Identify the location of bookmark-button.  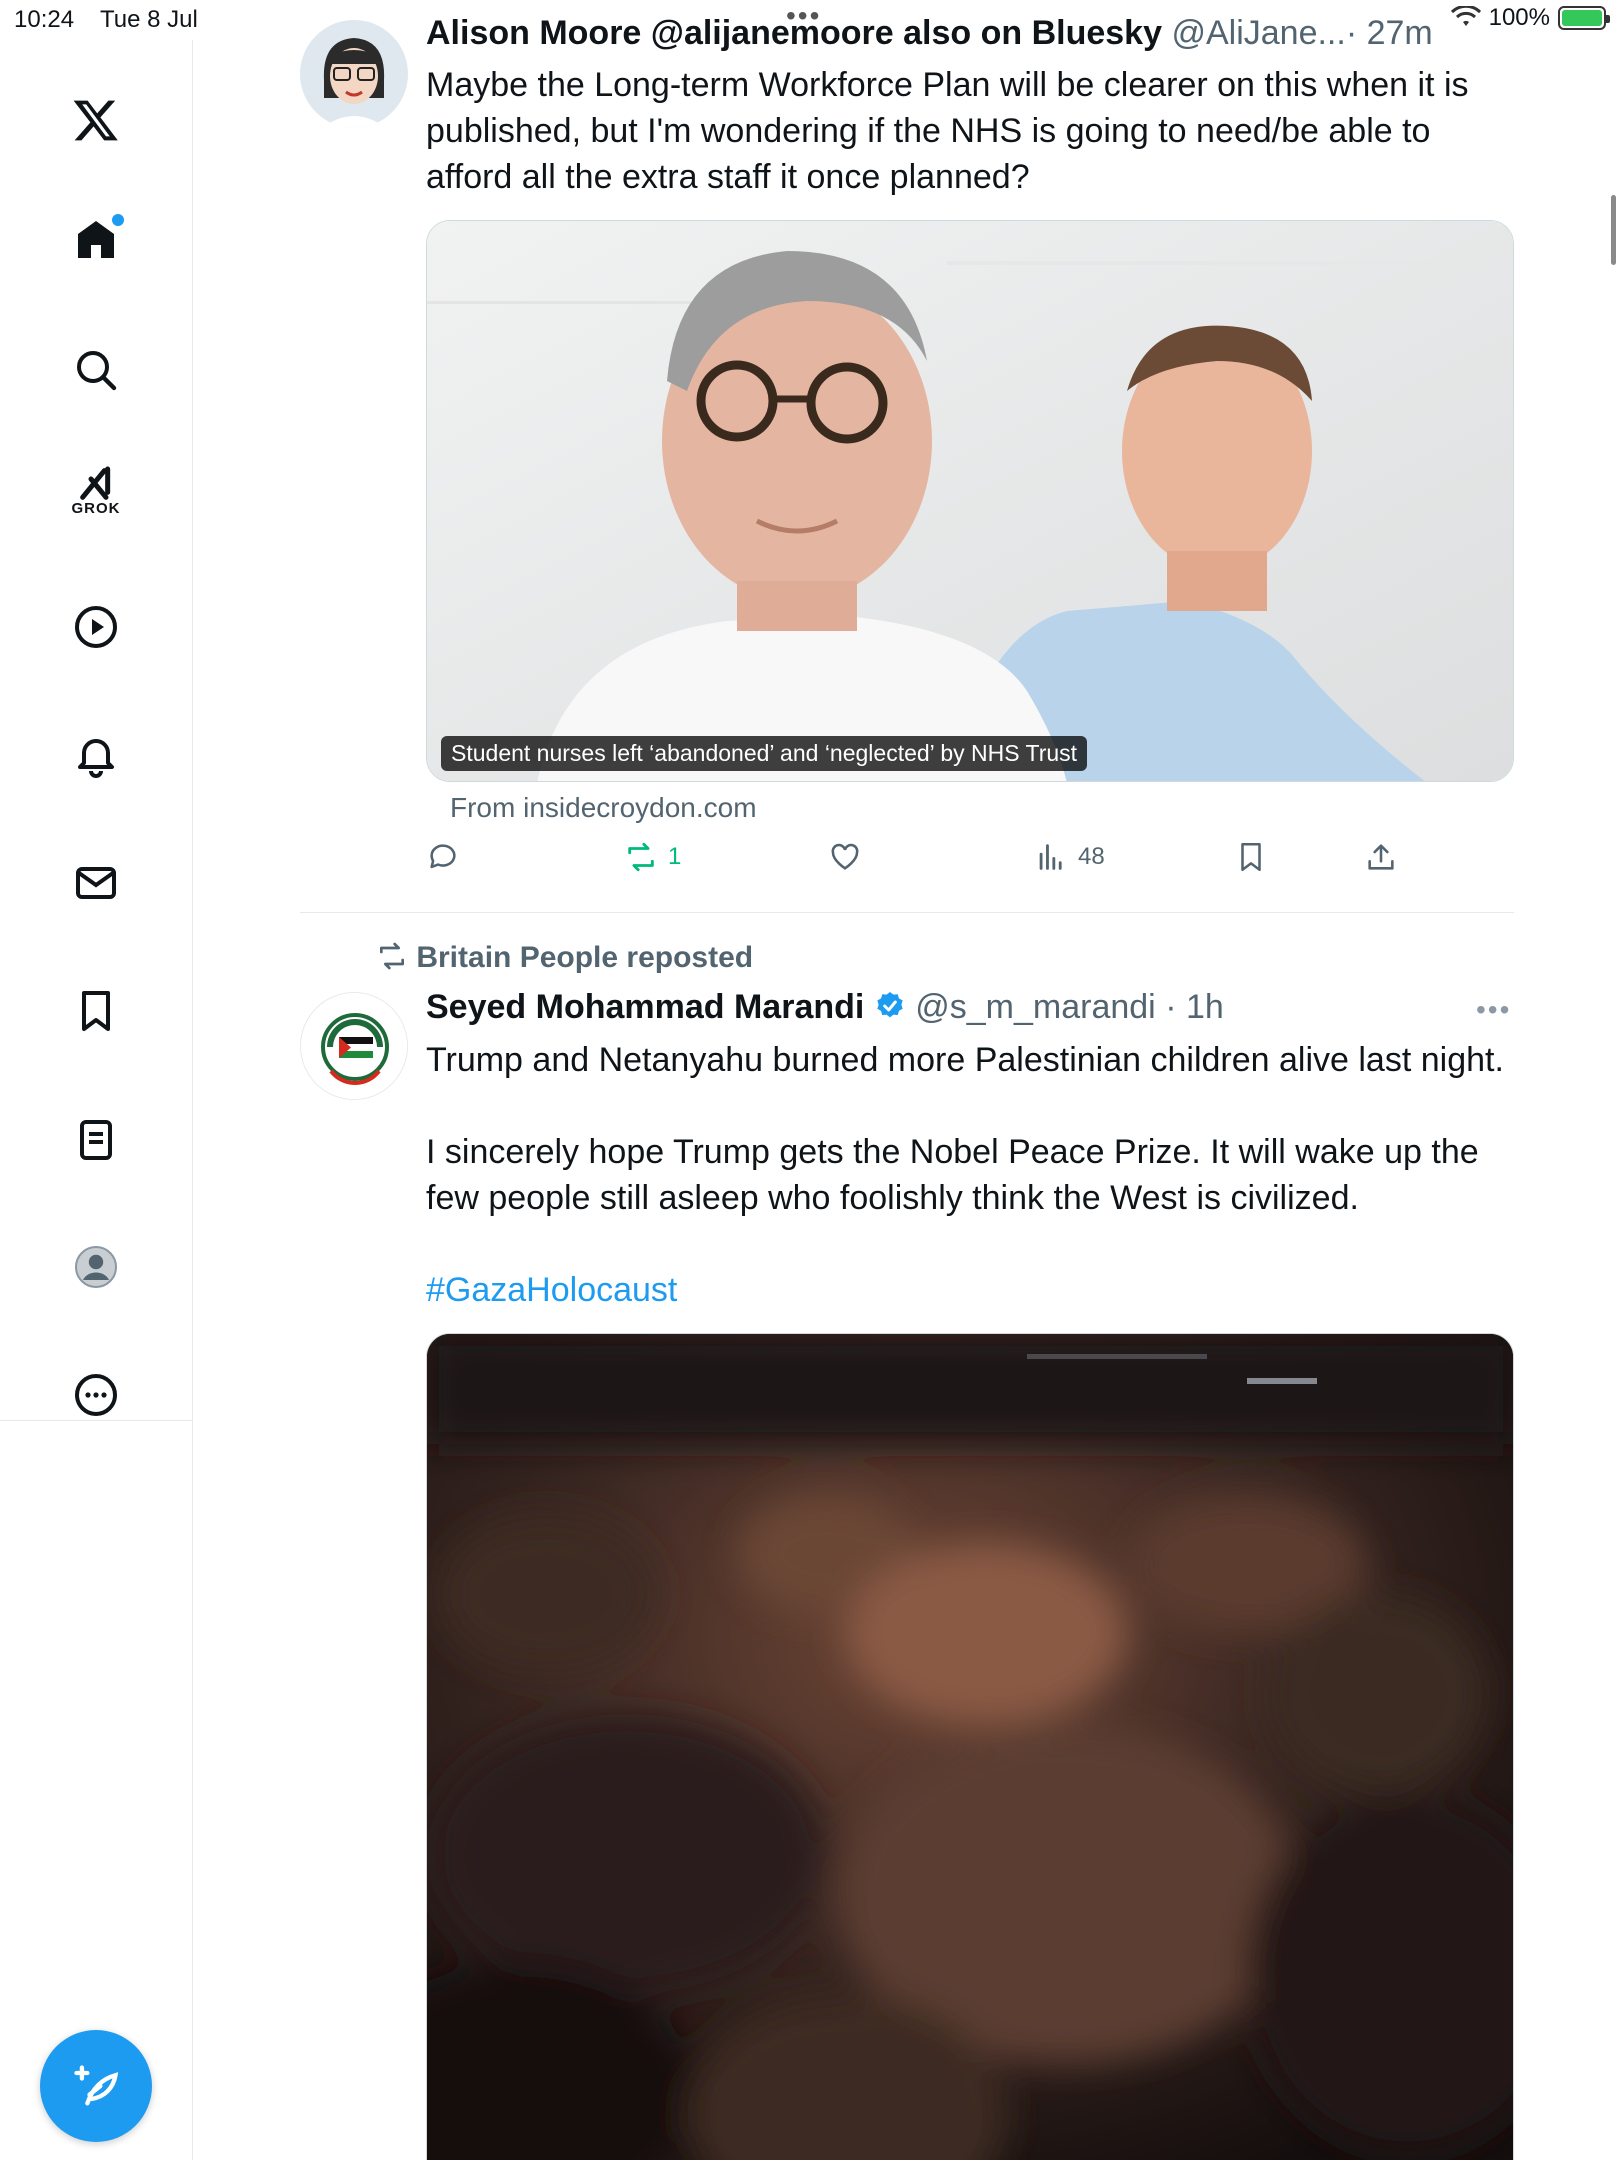
(1251, 857).